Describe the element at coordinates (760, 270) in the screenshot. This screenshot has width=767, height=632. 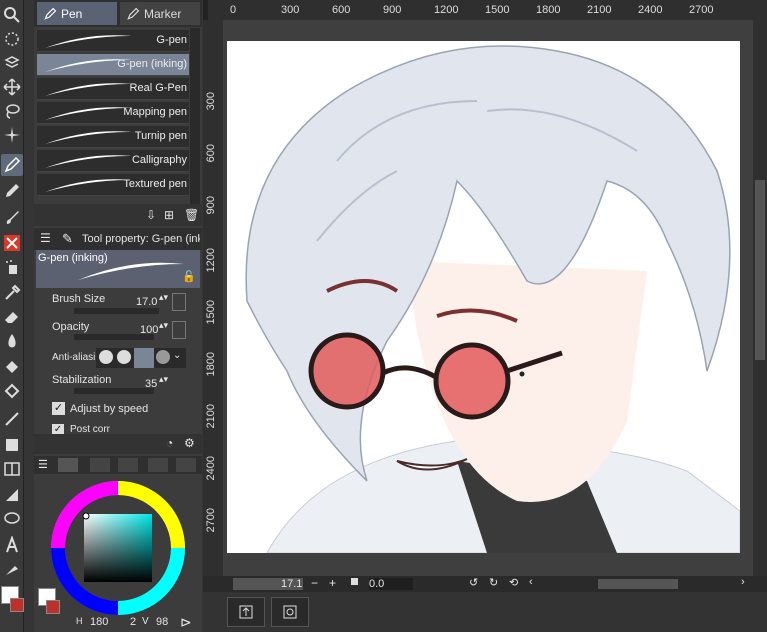
I see `vertical-scroll-thumb` at that location.